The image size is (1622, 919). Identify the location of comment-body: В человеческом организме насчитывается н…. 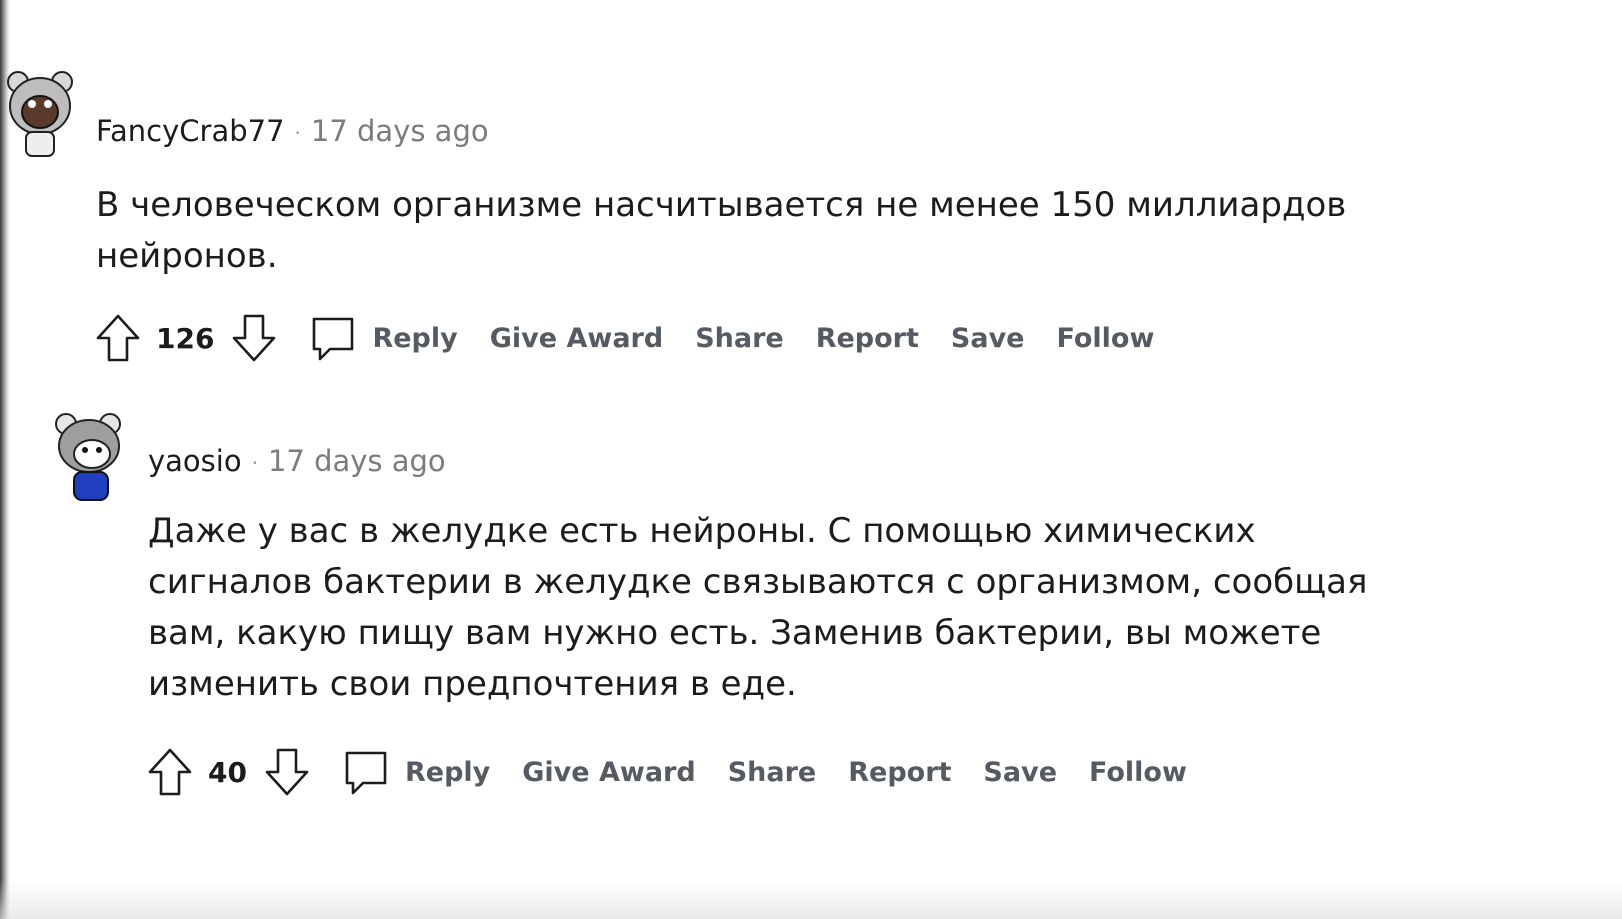
(721, 231).